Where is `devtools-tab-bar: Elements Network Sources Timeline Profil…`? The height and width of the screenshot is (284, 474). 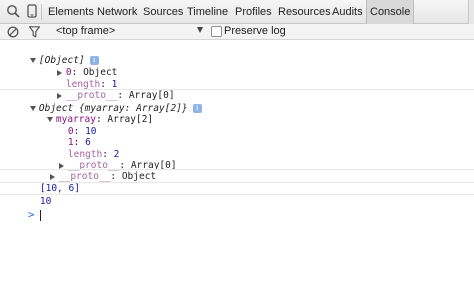
devtools-tab-bar: Elements Network Sources Timeline Profil… is located at coordinates (237, 12).